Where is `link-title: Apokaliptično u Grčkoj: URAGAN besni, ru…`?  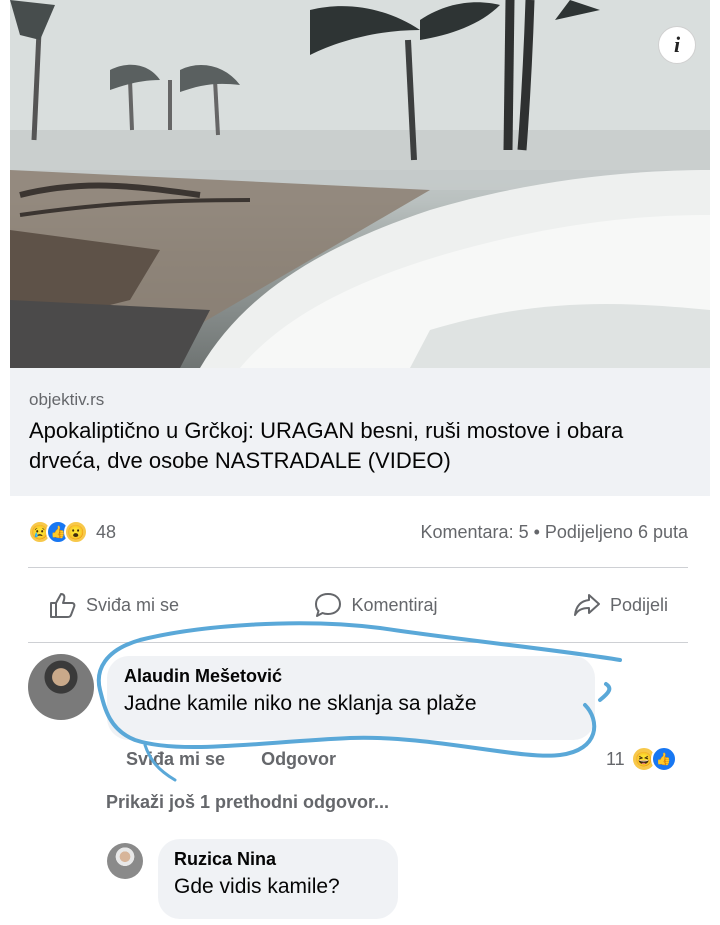
link-title: Apokaliptično u Grčkoj: URAGAN besni, ru… is located at coordinates (326, 445).